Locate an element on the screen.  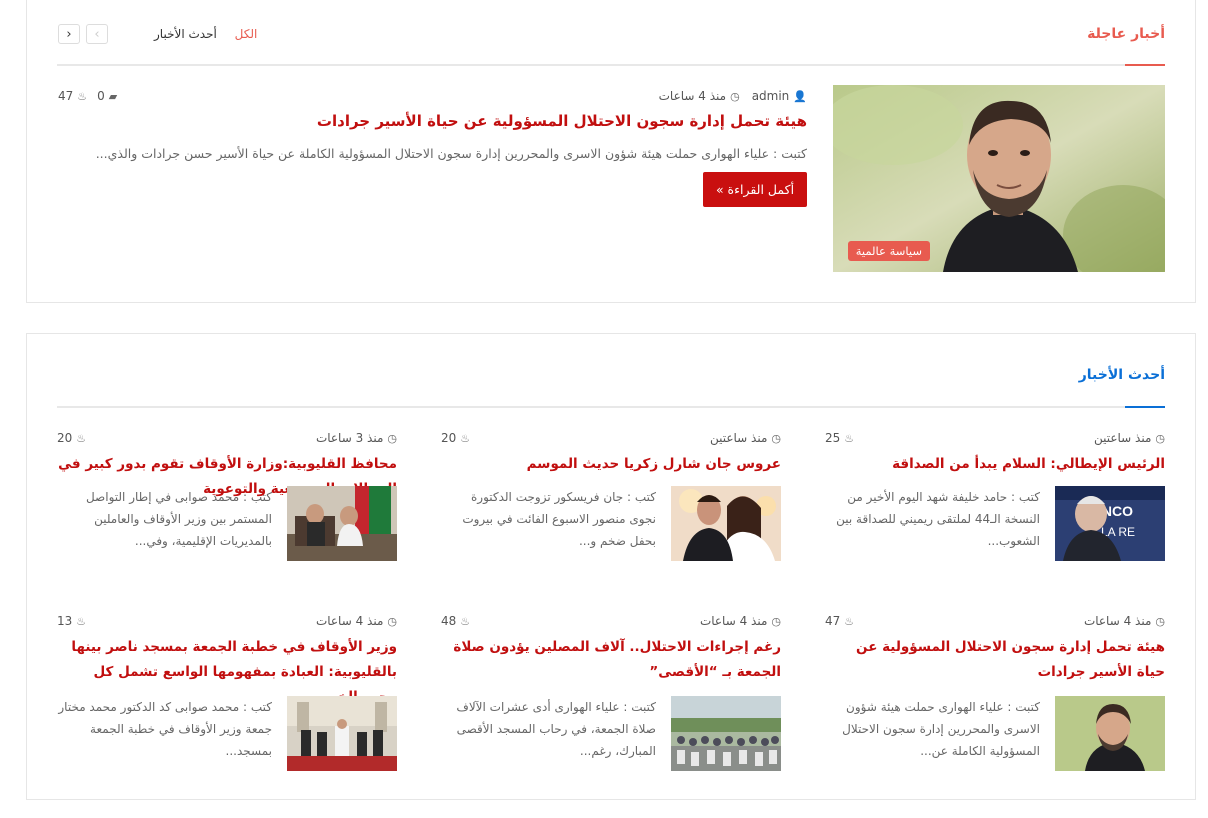
post-title: عروس جان شارل زكريا حديث الموسم is located at coordinates (611, 464).